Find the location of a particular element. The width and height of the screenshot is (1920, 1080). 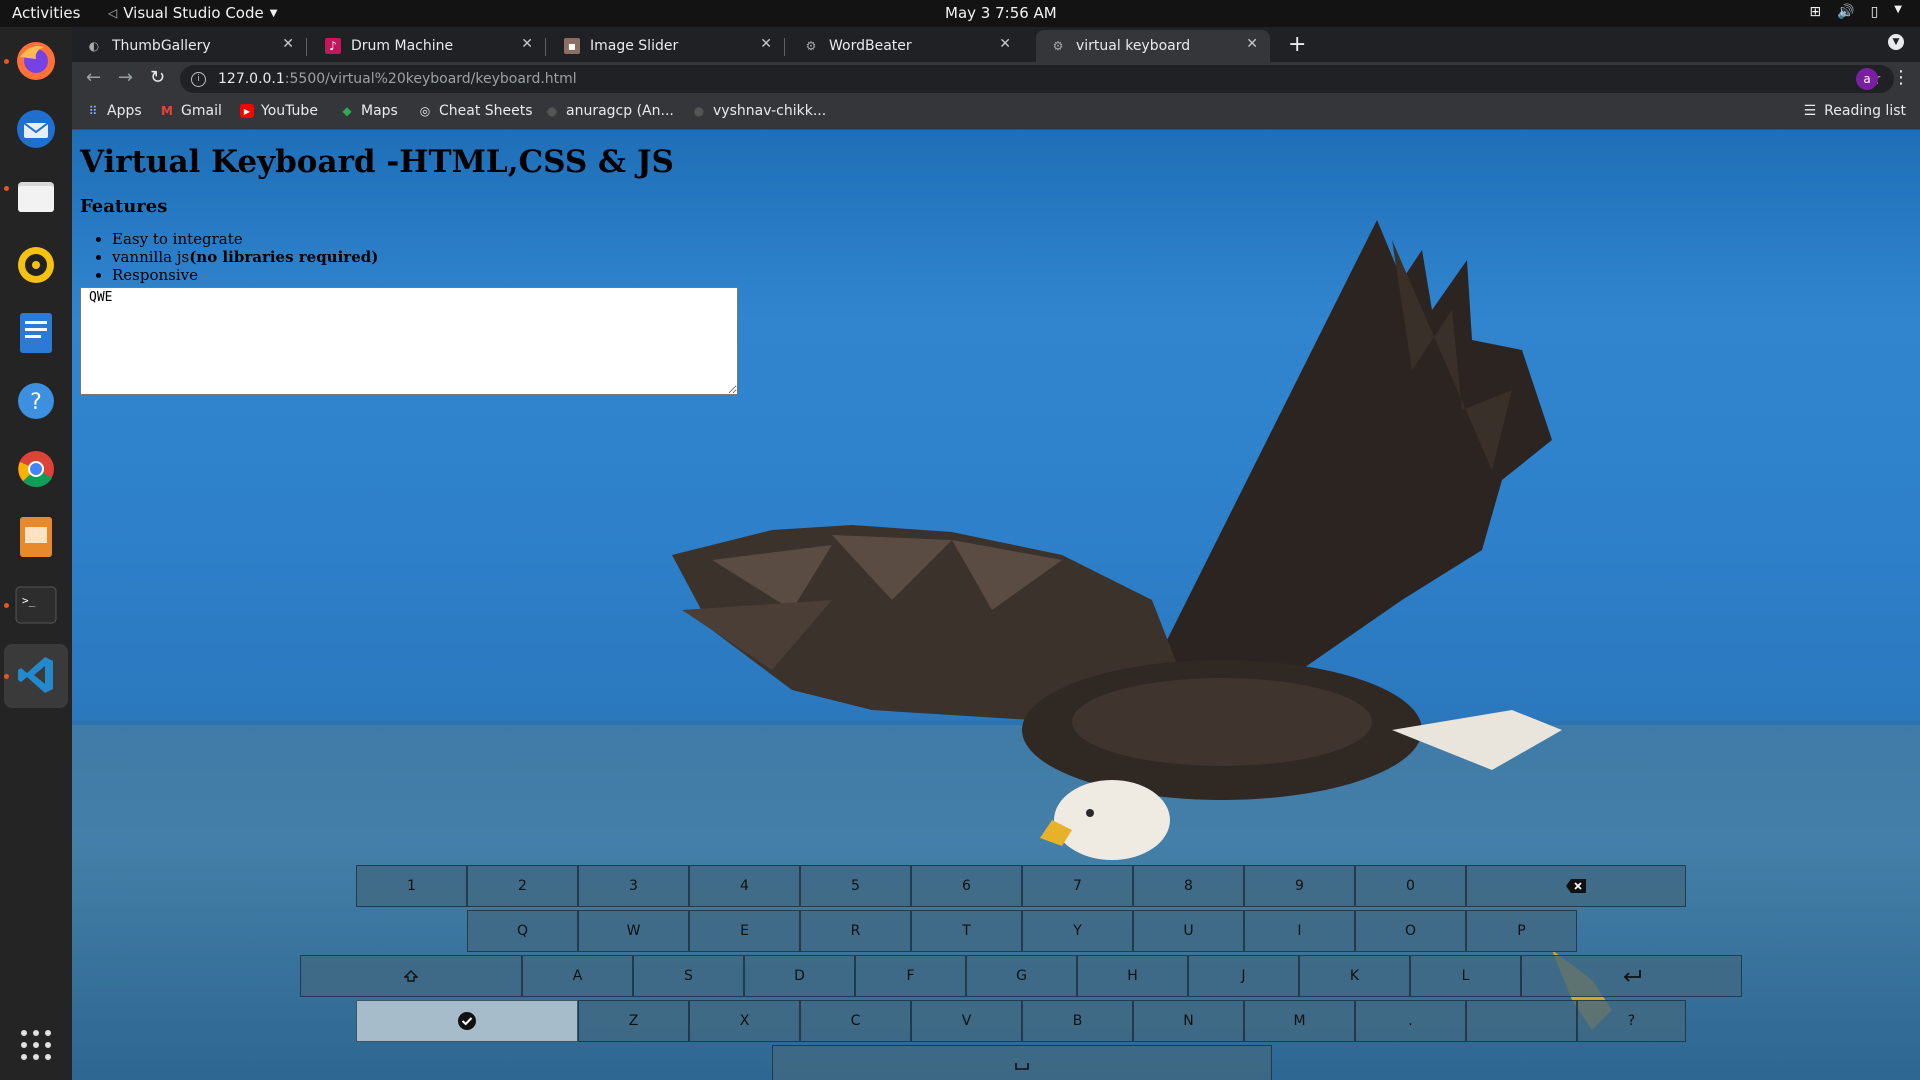

caps-lock-key is located at coordinates (411, 976).